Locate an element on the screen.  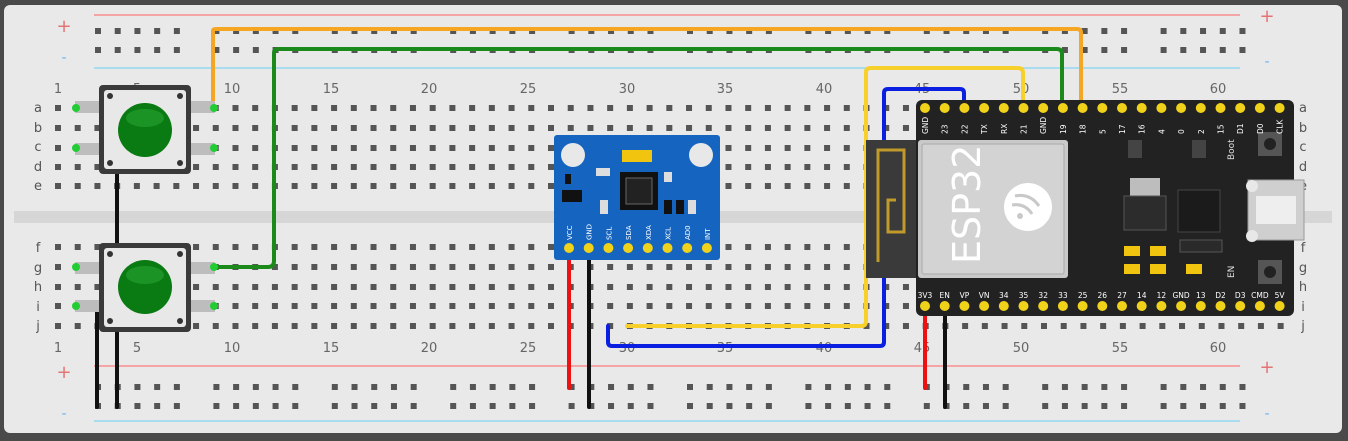
mpu-pin-label: SDA is located at coordinates (629, 232).